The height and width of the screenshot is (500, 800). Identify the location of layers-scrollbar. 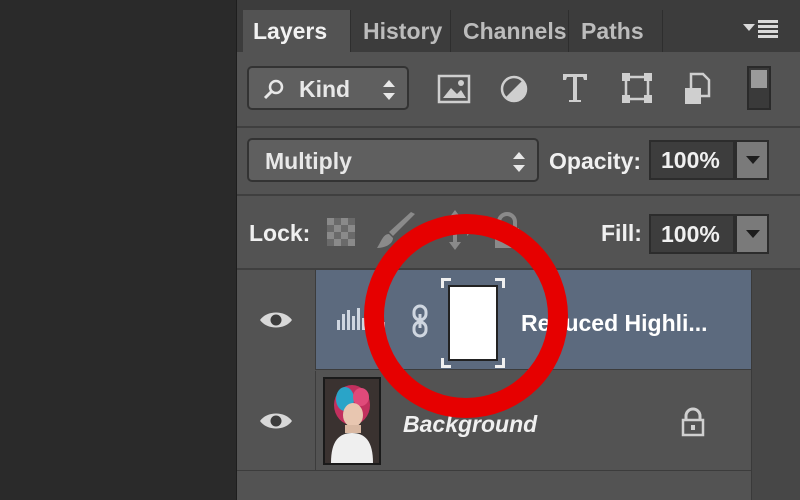
(775, 385).